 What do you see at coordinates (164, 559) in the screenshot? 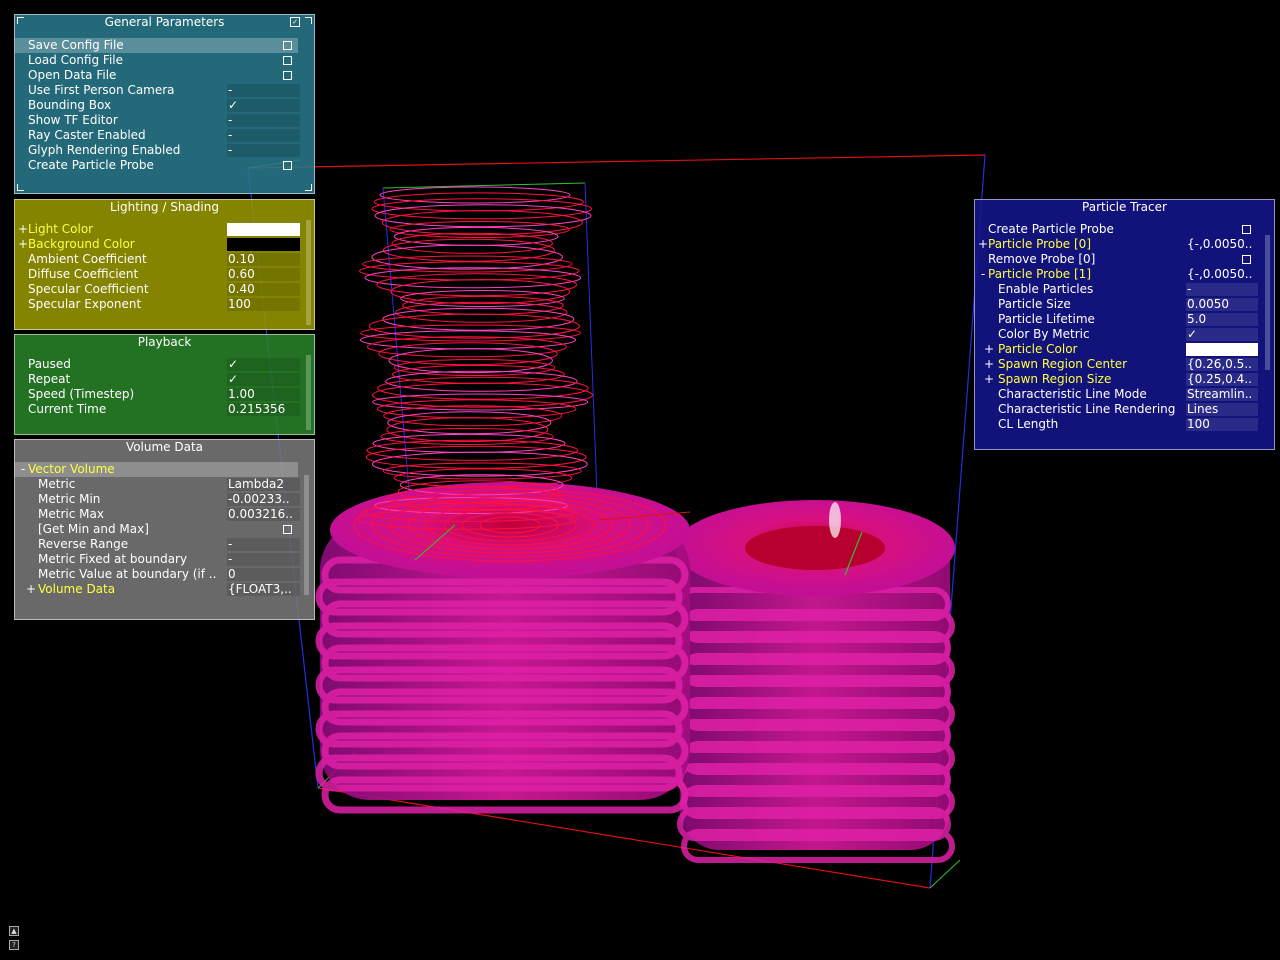
I see `metric-fixed-at-boundary-row: Metric Fixed at boundary -` at bounding box center [164, 559].